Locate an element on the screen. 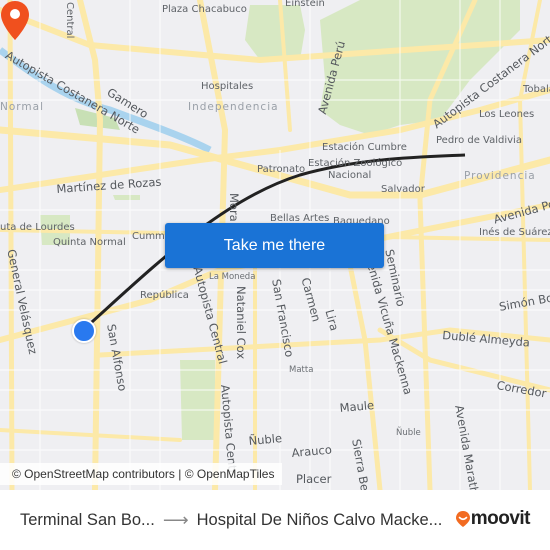 This screenshot has width=550, height=550. label-pedro-de-valdivia: Pedro de Valdivia is located at coordinates (479, 140).